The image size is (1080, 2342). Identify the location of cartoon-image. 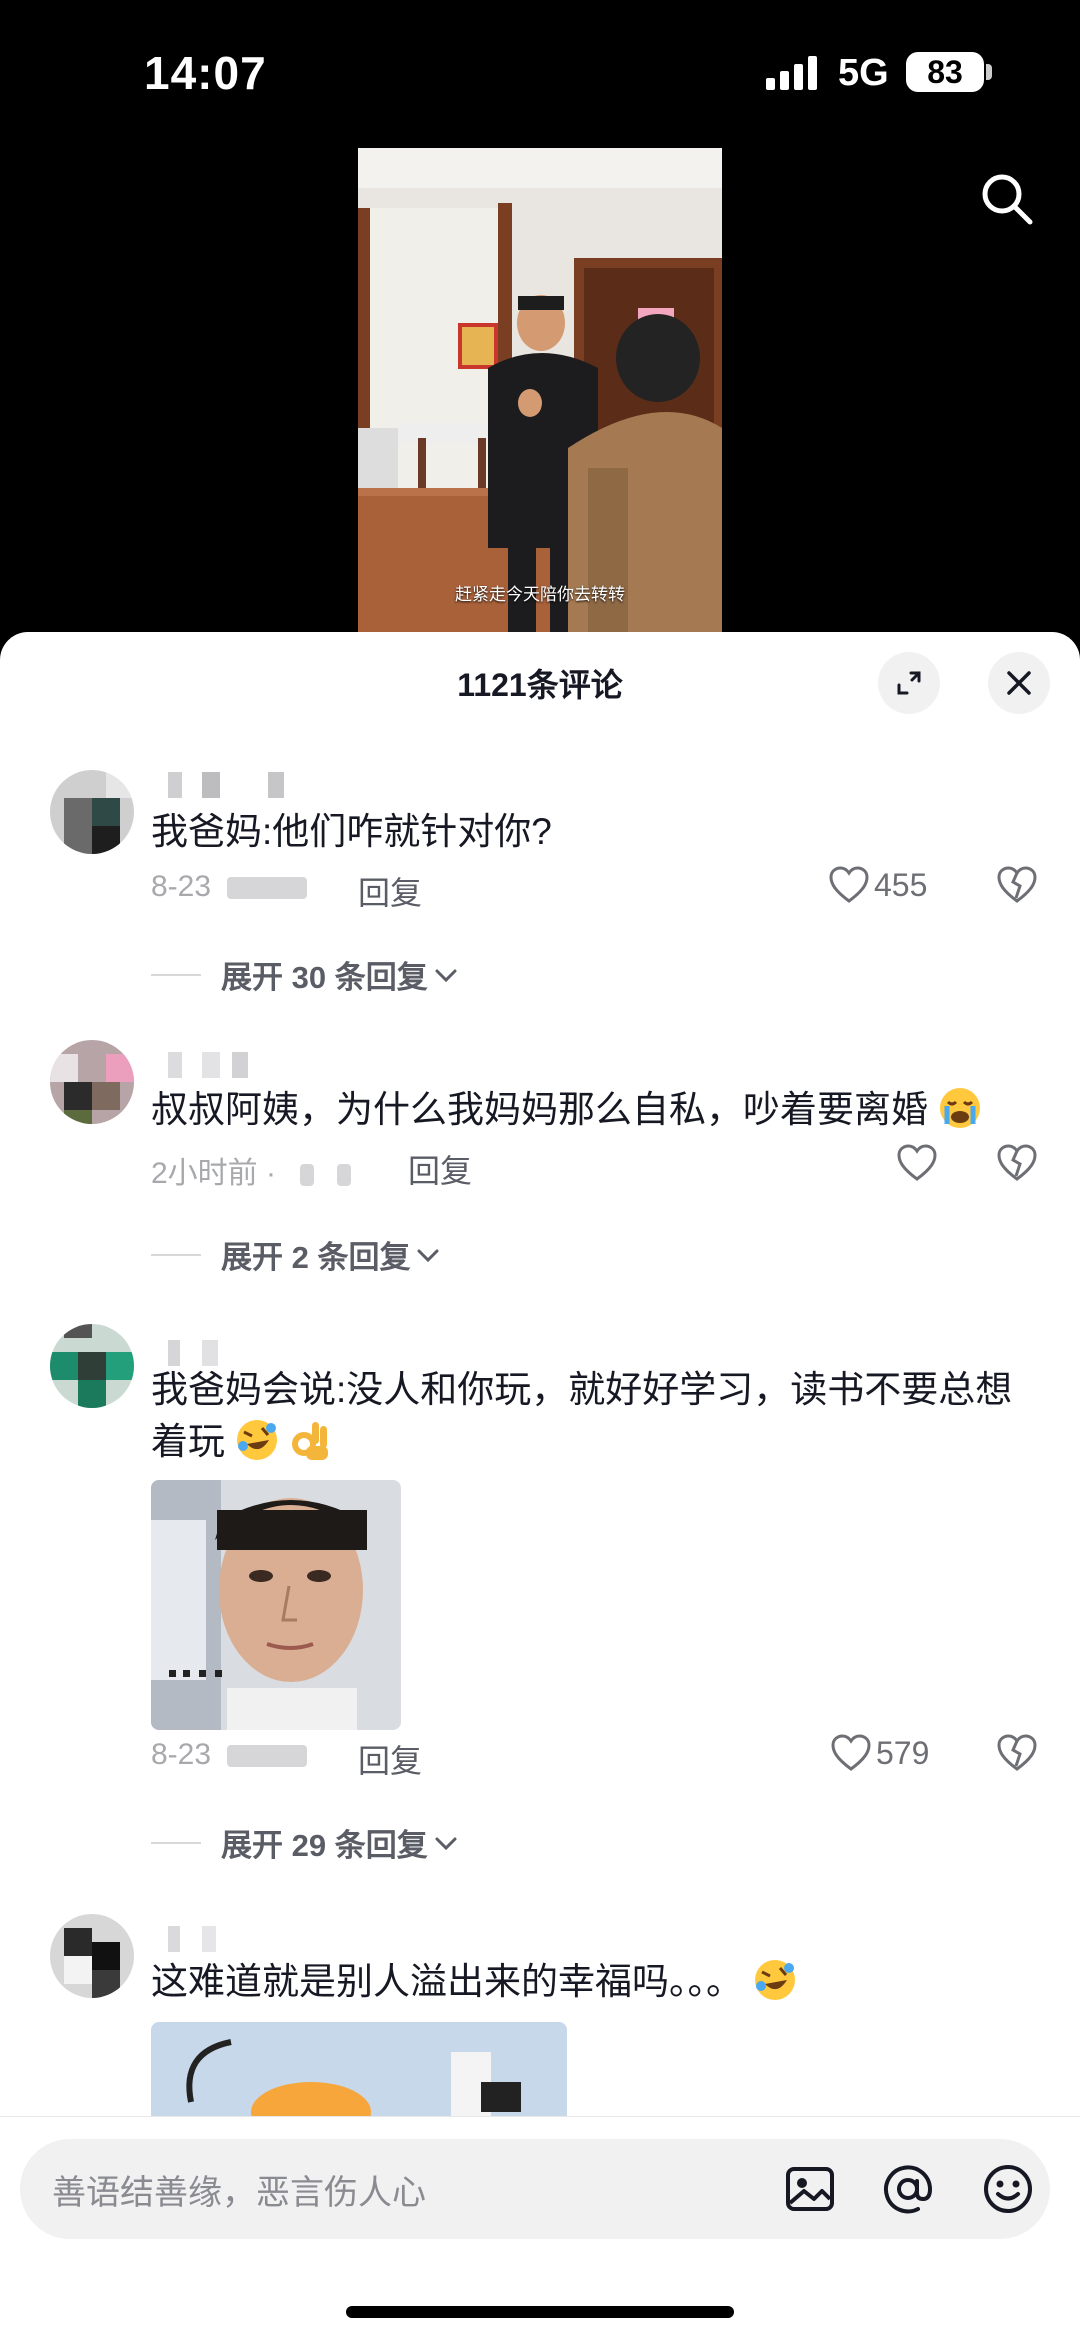
(359, 2069).